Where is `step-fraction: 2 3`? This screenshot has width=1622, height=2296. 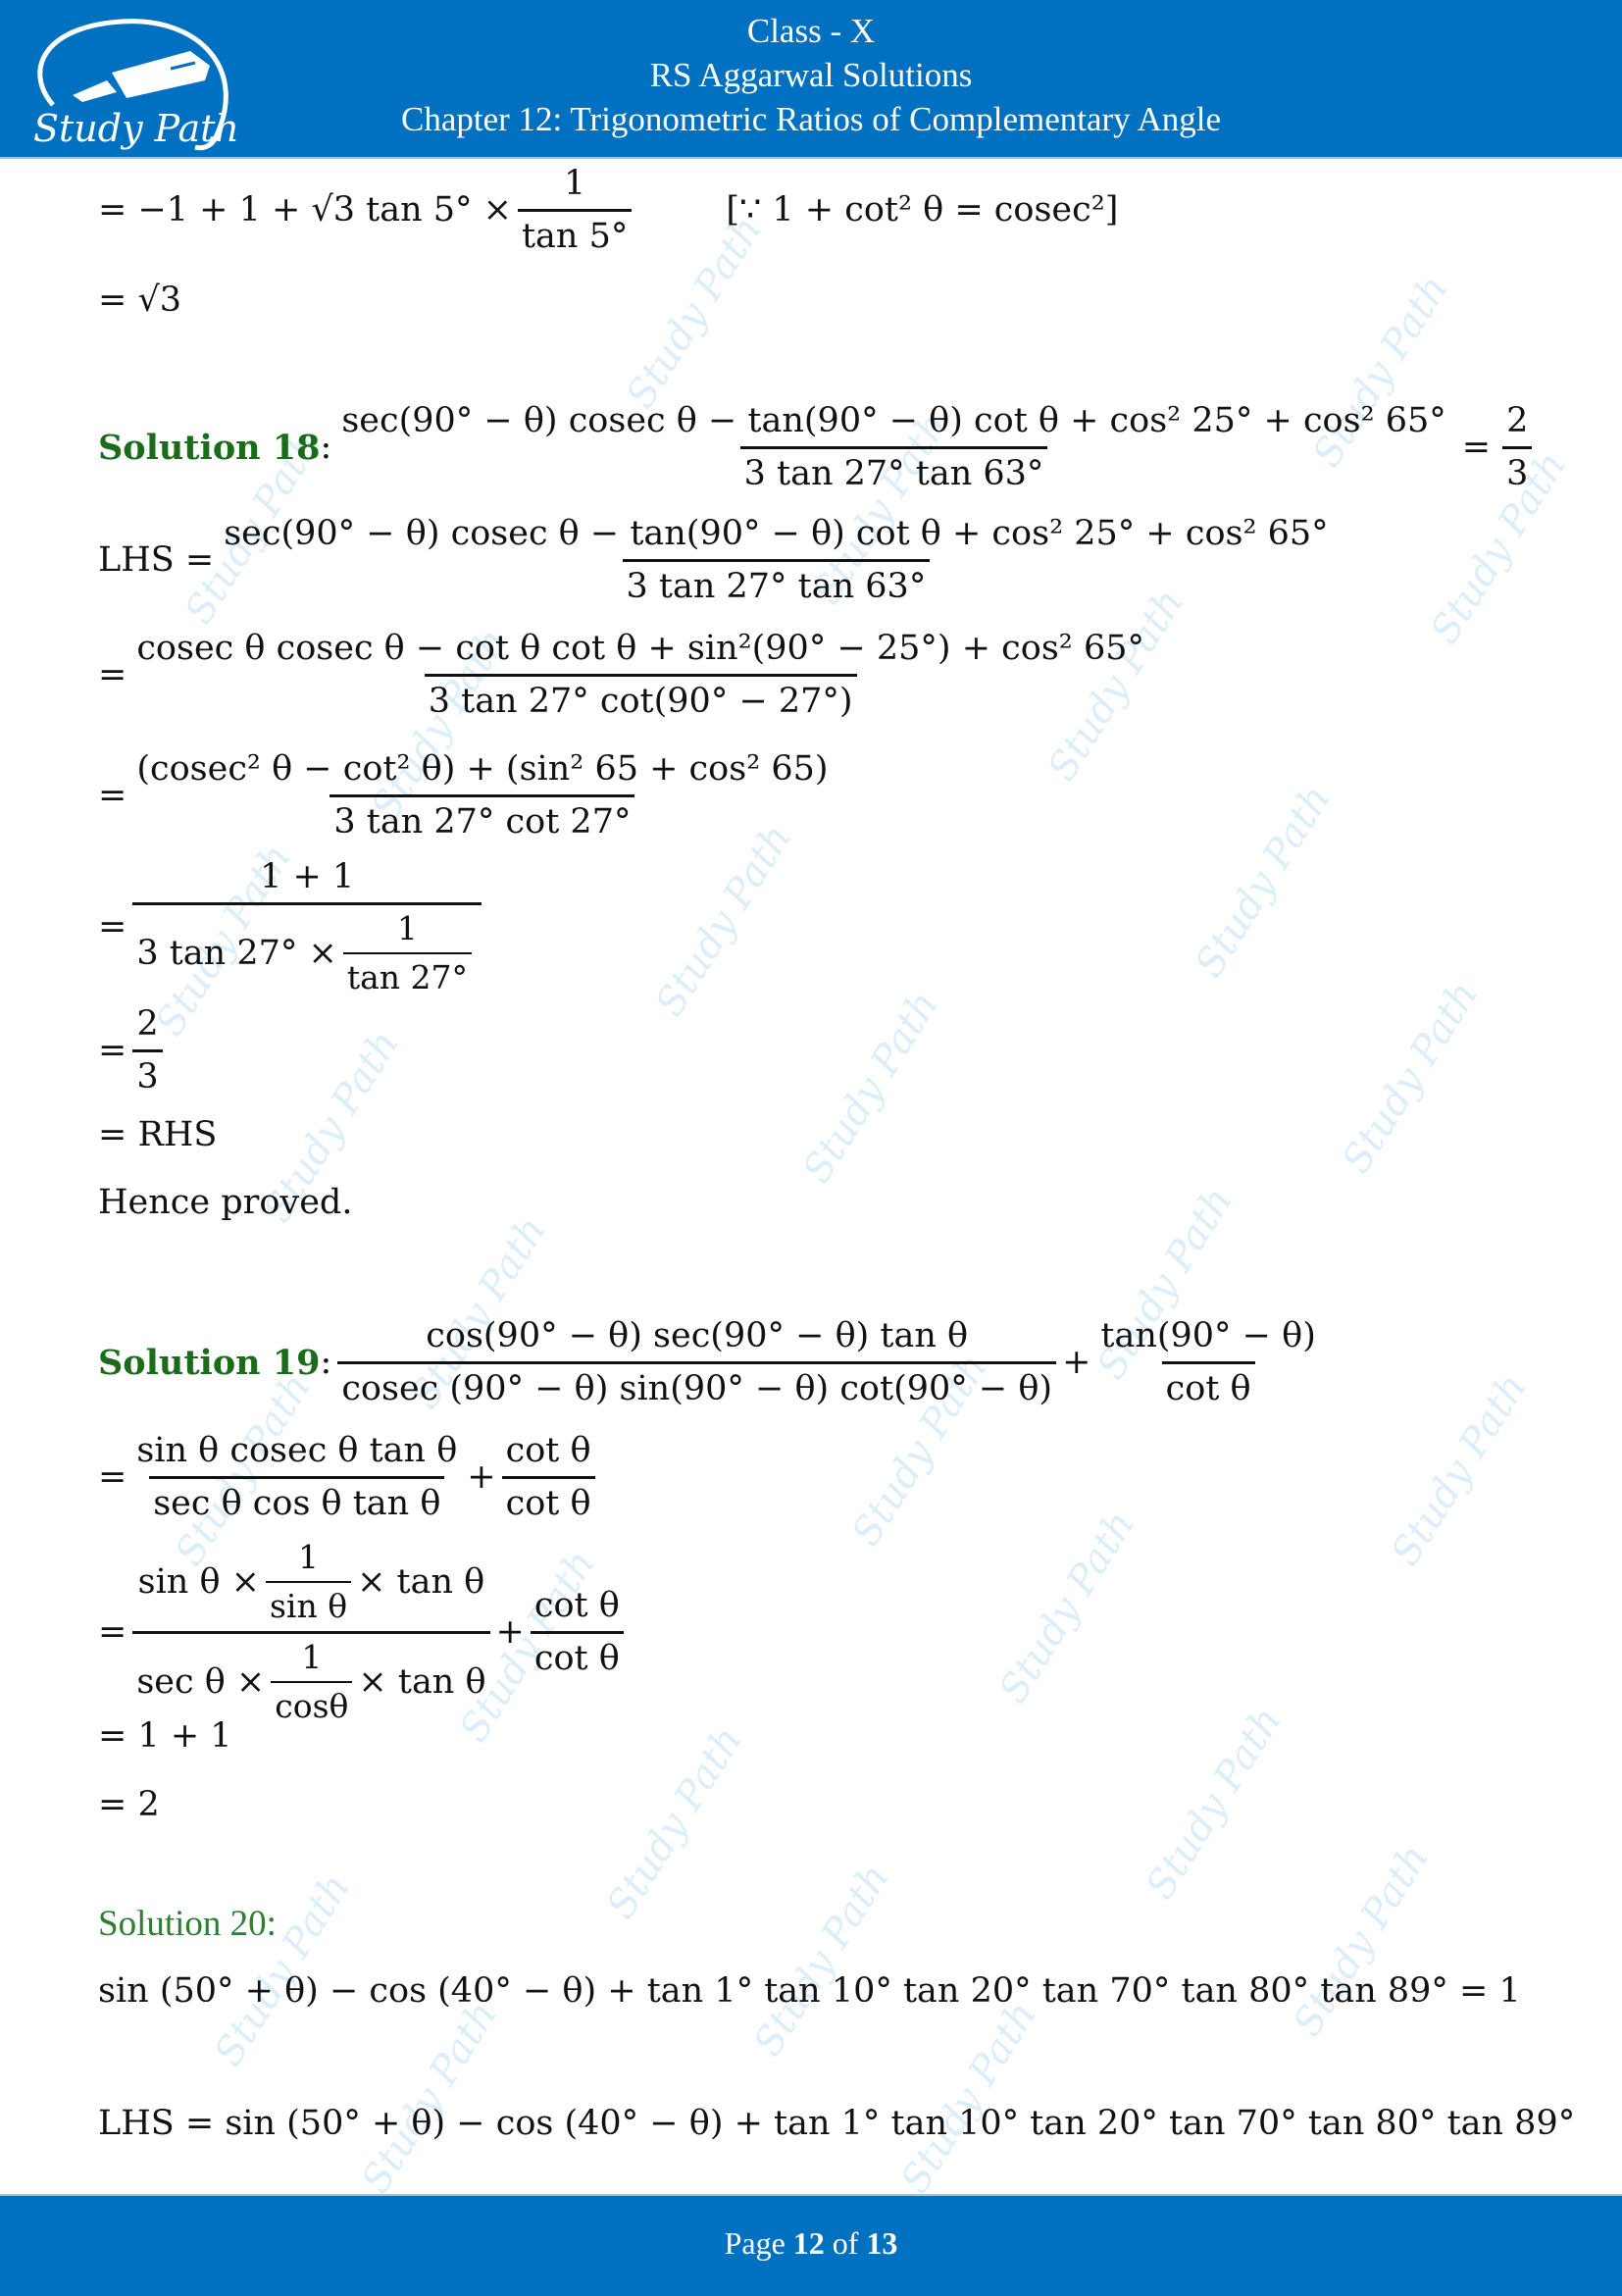 step-fraction: 2 3 is located at coordinates (147, 1051).